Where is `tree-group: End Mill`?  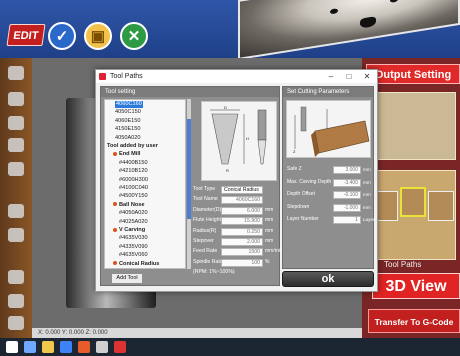 tree-group: End Mill is located at coordinates (126, 154).